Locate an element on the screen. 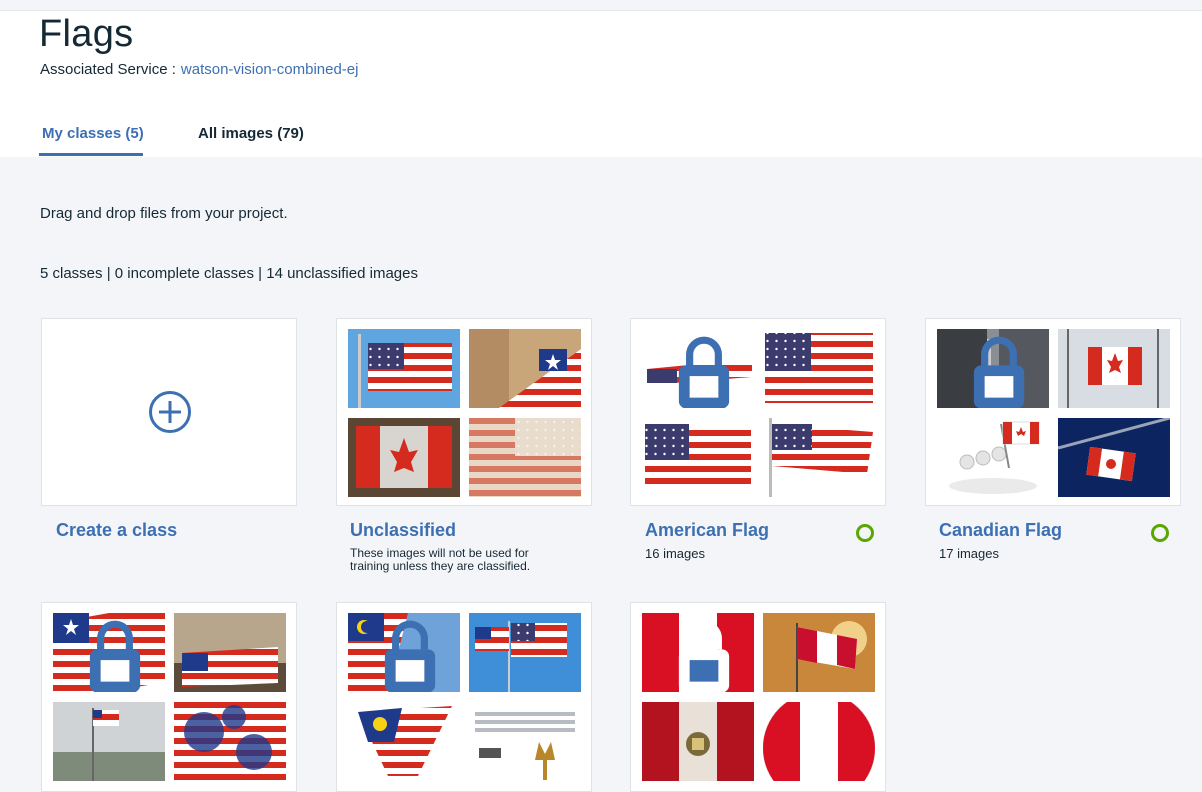 This screenshot has height=792, width=1202. service-link: watson-vision-combined-ej is located at coordinates (270, 69).